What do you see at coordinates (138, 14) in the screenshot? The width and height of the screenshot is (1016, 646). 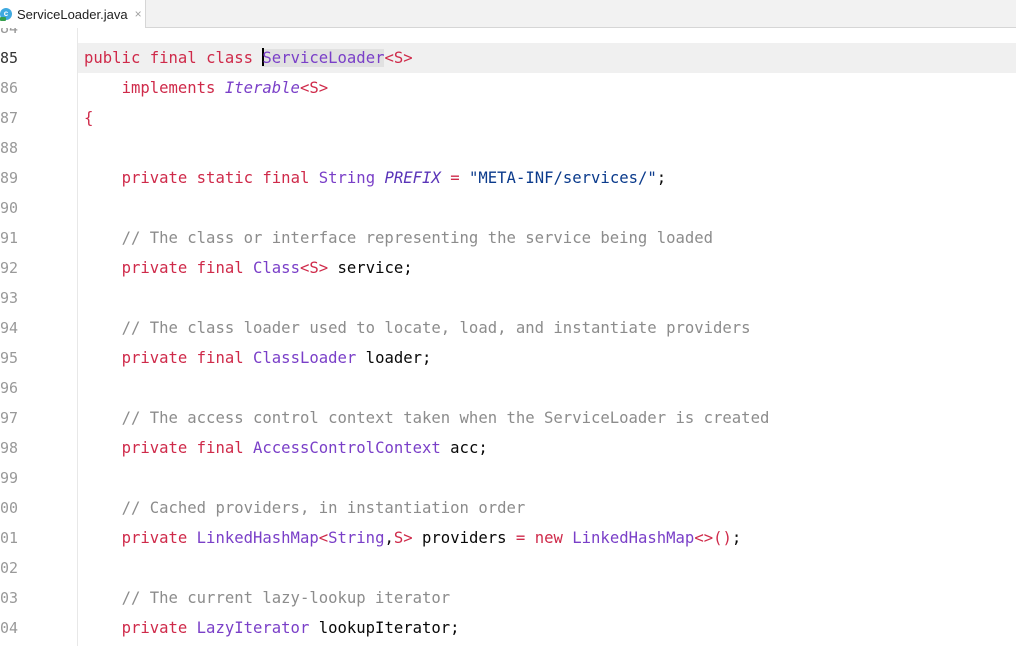 I see `close-icon: ×` at bounding box center [138, 14].